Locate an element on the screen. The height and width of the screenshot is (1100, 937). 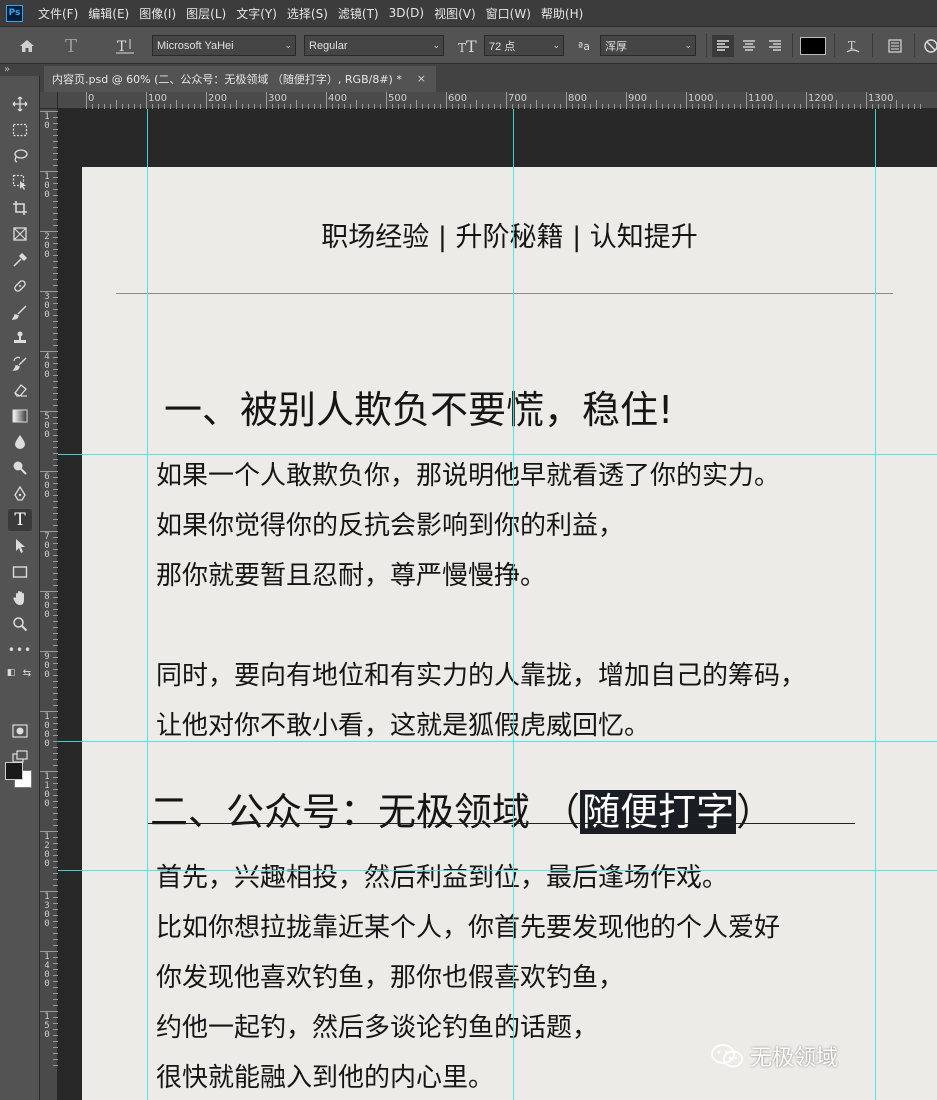
font-size-value: 72 点 is located at coordinates (502, 46).